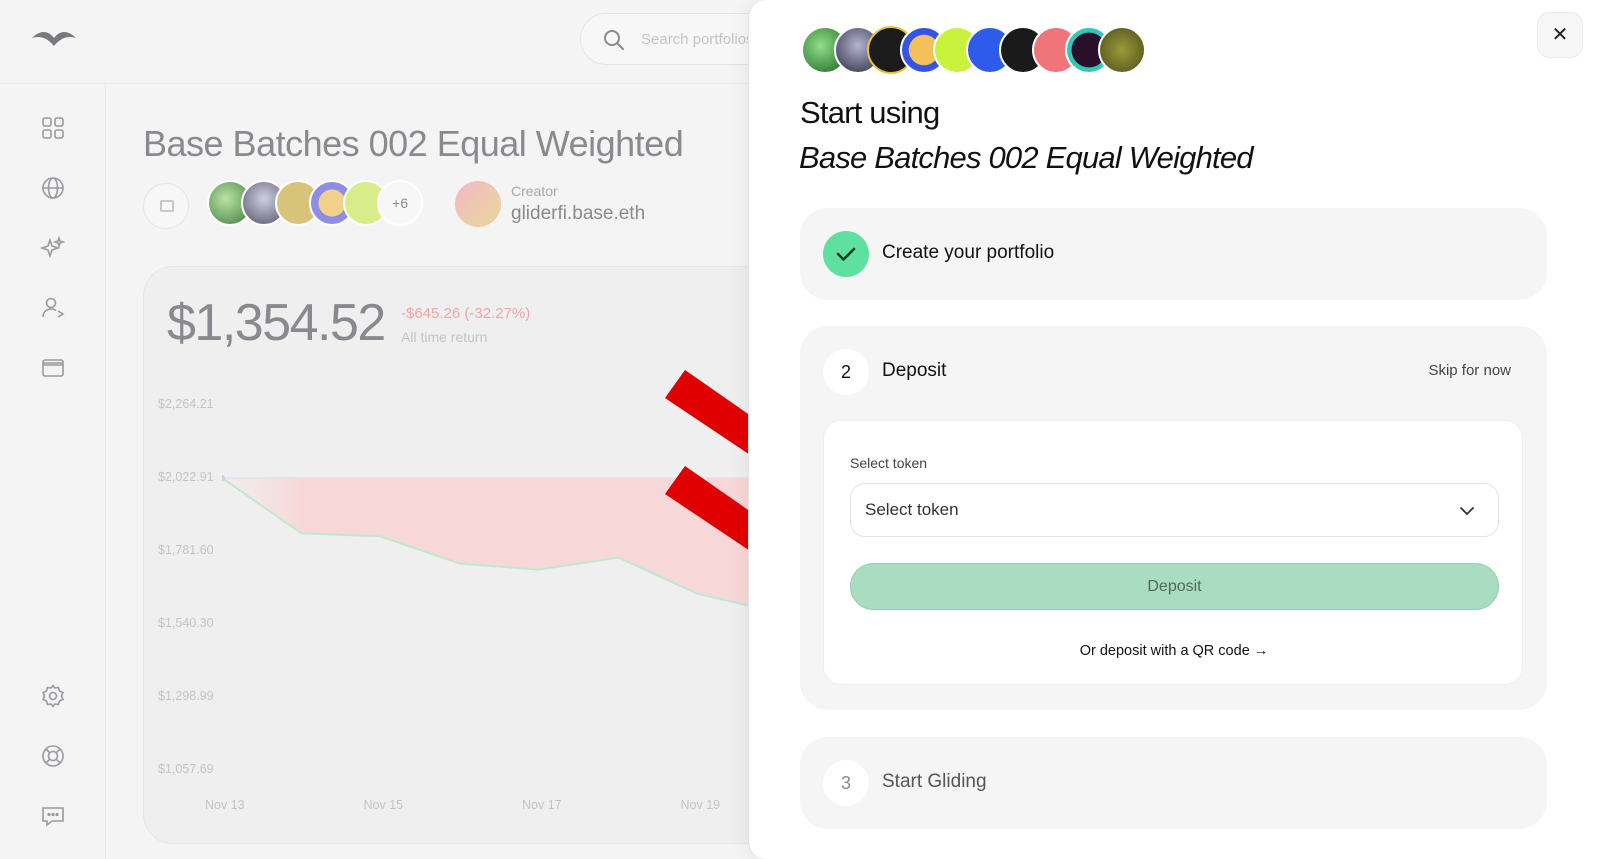  What do you see at coordinates (53, 368) in the screenshot?
I see `wallet-icon` at bounding box center [53, 368].